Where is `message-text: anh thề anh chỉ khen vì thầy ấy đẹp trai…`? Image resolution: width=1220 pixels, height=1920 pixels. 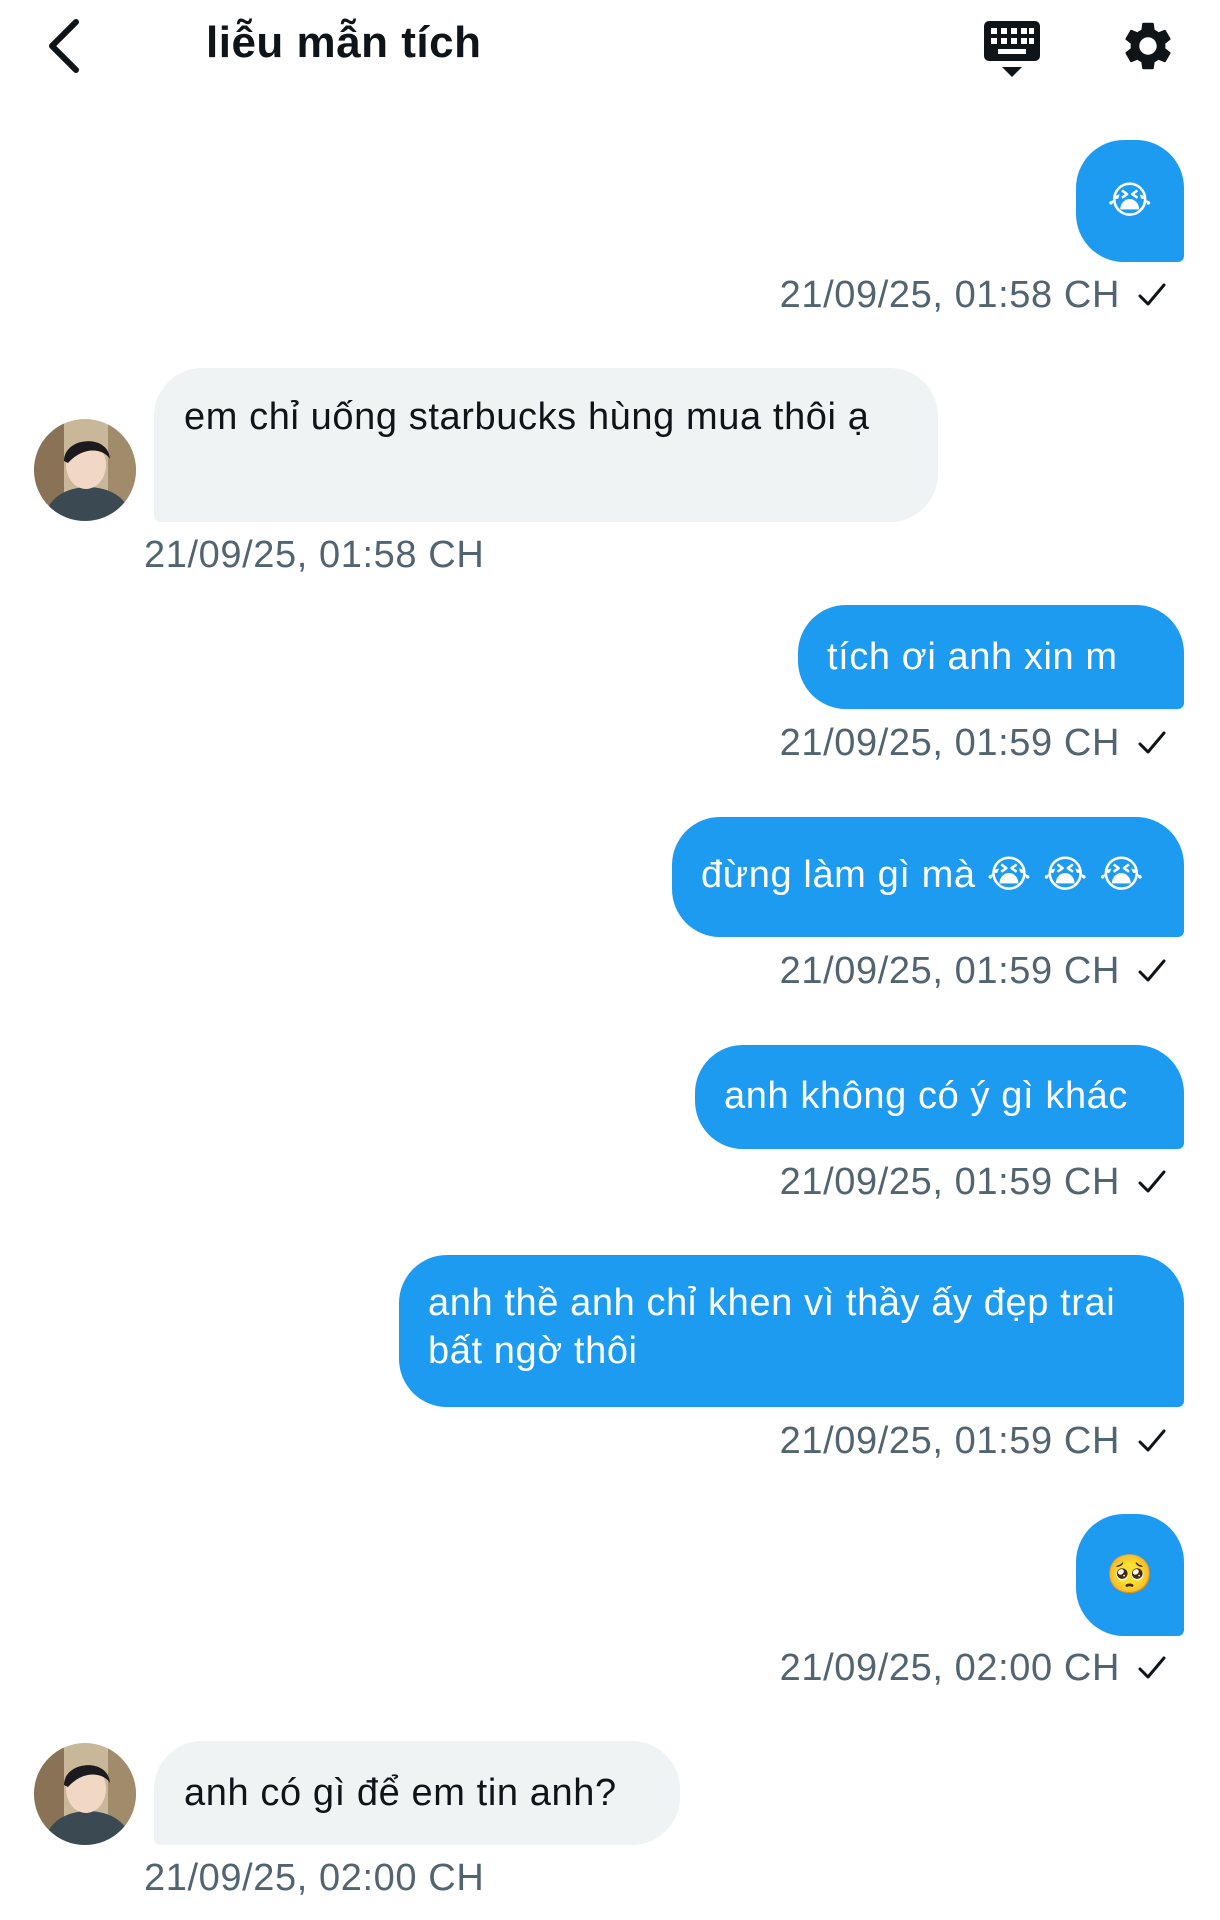 message-text: anh thề anh chỉ khen vì thầy ấy đẹp trai… is located at coordinates (772, 1327).